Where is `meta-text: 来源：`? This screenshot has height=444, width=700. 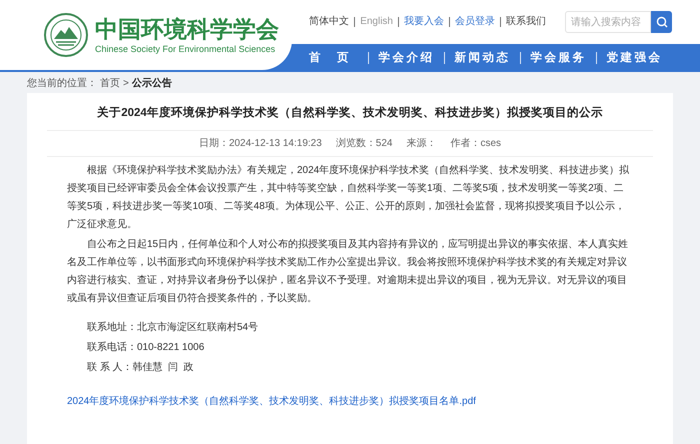 meta-text: 来源： is located at coordinates (421, 144).